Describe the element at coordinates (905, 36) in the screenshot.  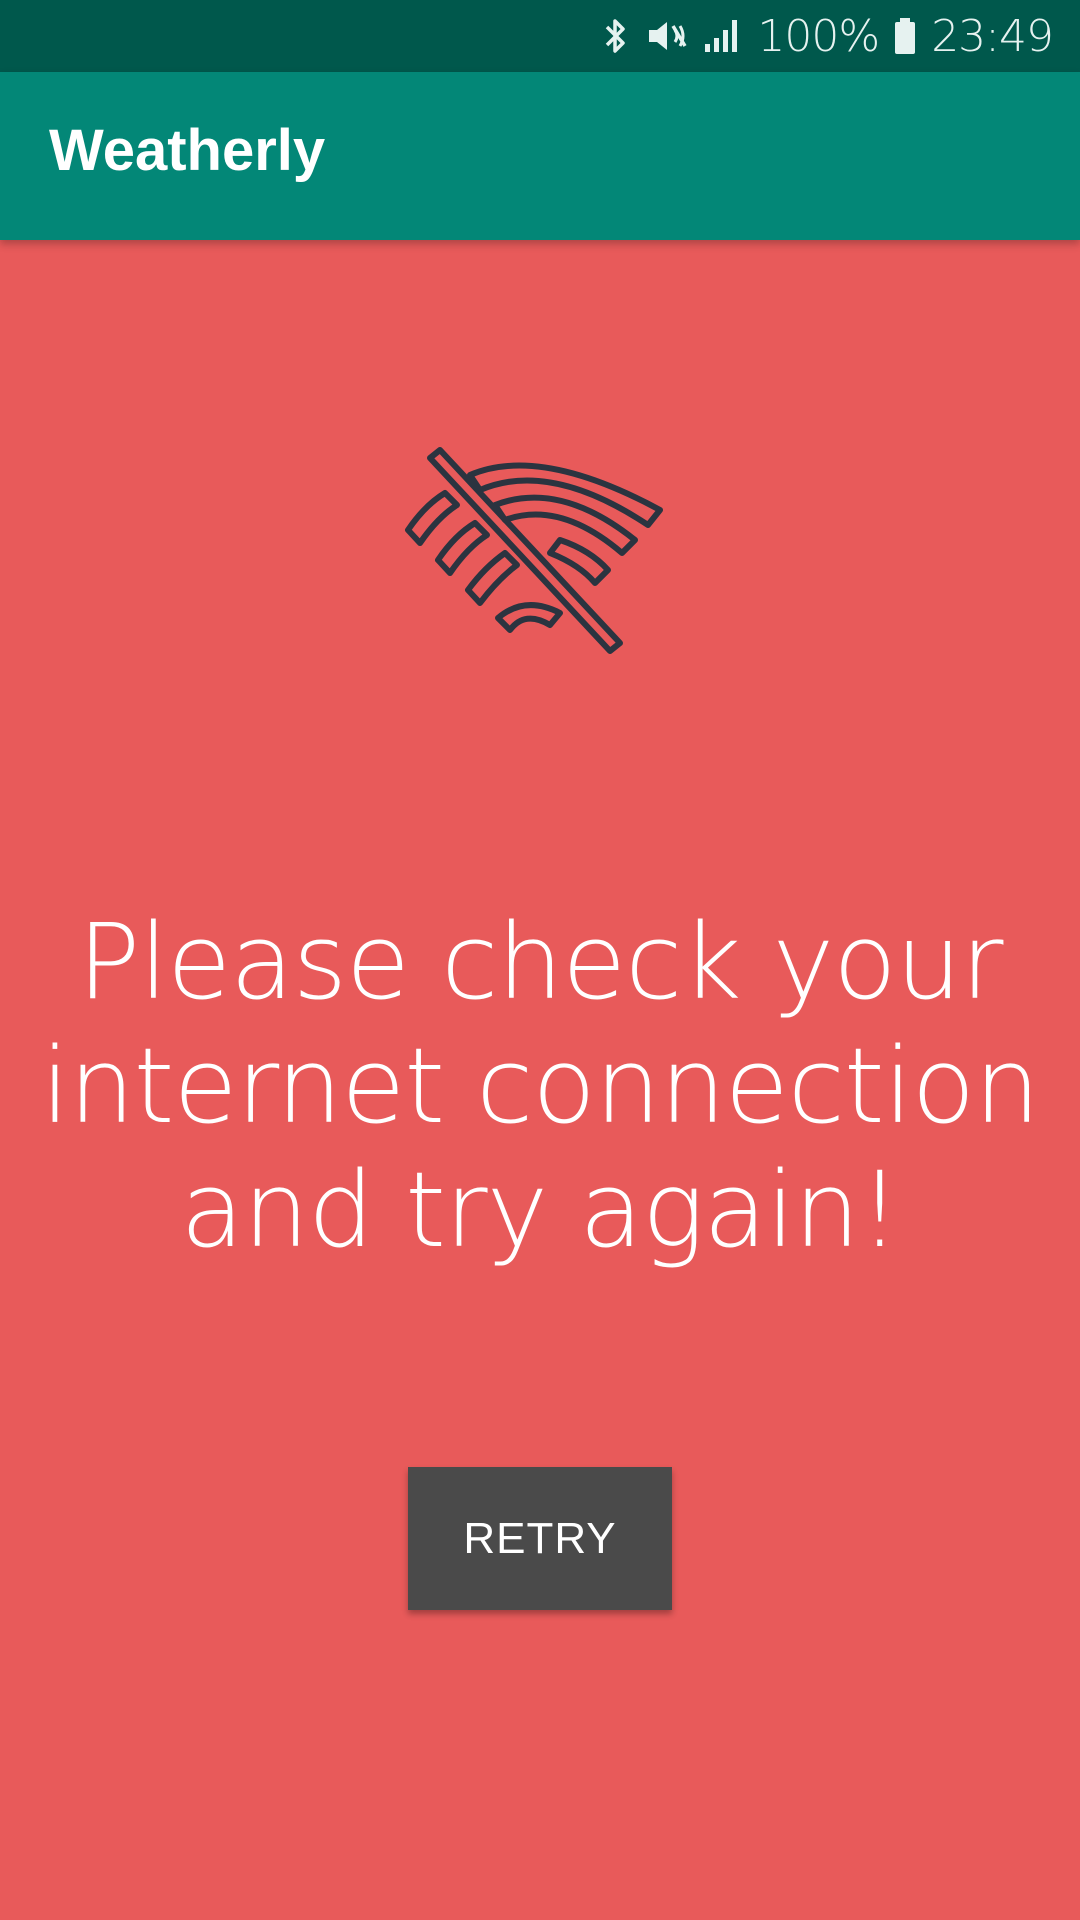
I see `battery-icon` at that location.